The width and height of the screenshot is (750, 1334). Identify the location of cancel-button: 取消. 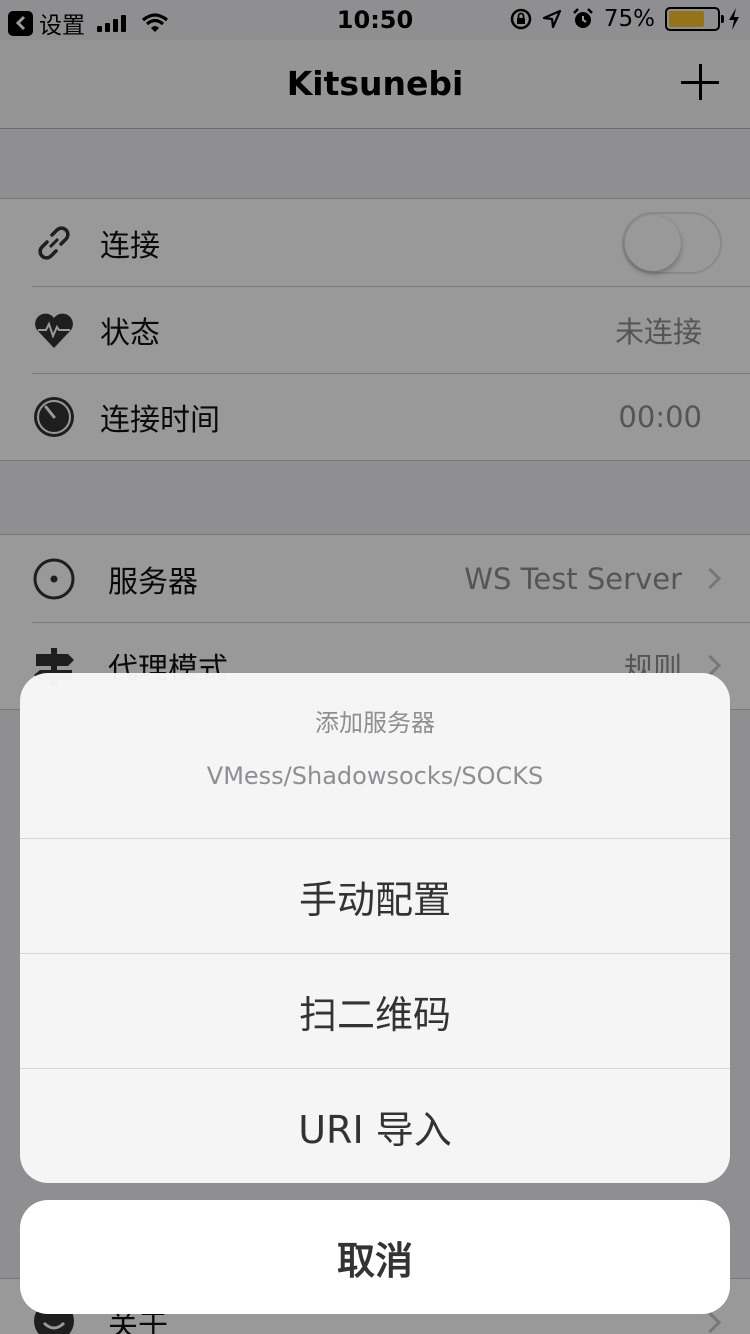
(375, 1257).